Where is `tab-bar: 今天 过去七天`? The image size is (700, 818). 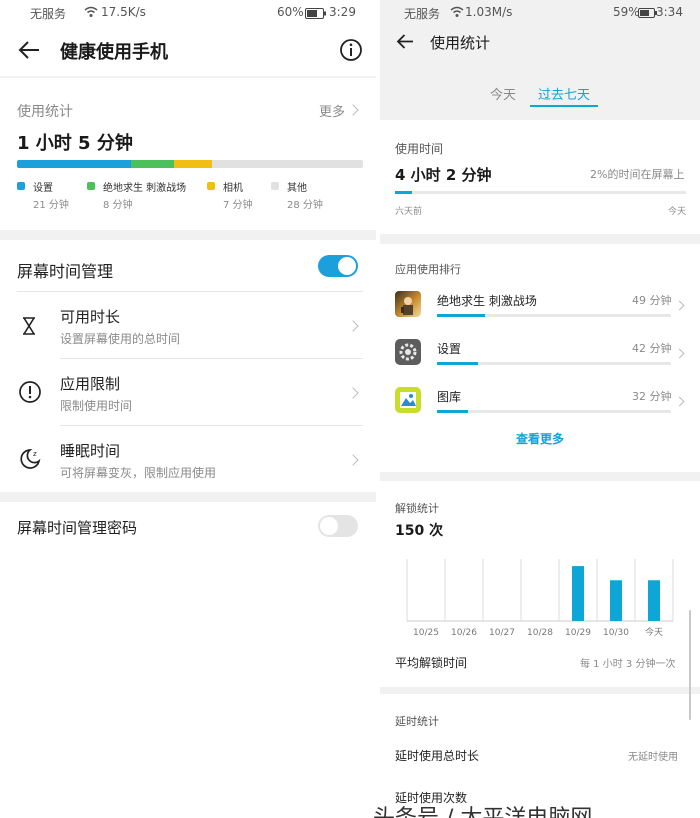
tab-bar: 今天 过去七天 is located at coordinates (540, 99).